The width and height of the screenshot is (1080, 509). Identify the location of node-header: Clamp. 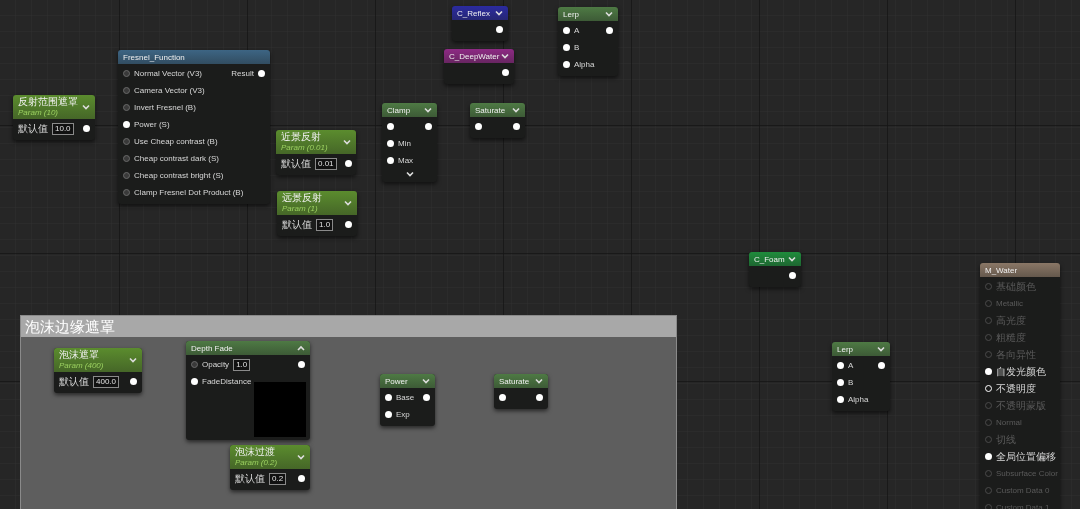
(409, 110).